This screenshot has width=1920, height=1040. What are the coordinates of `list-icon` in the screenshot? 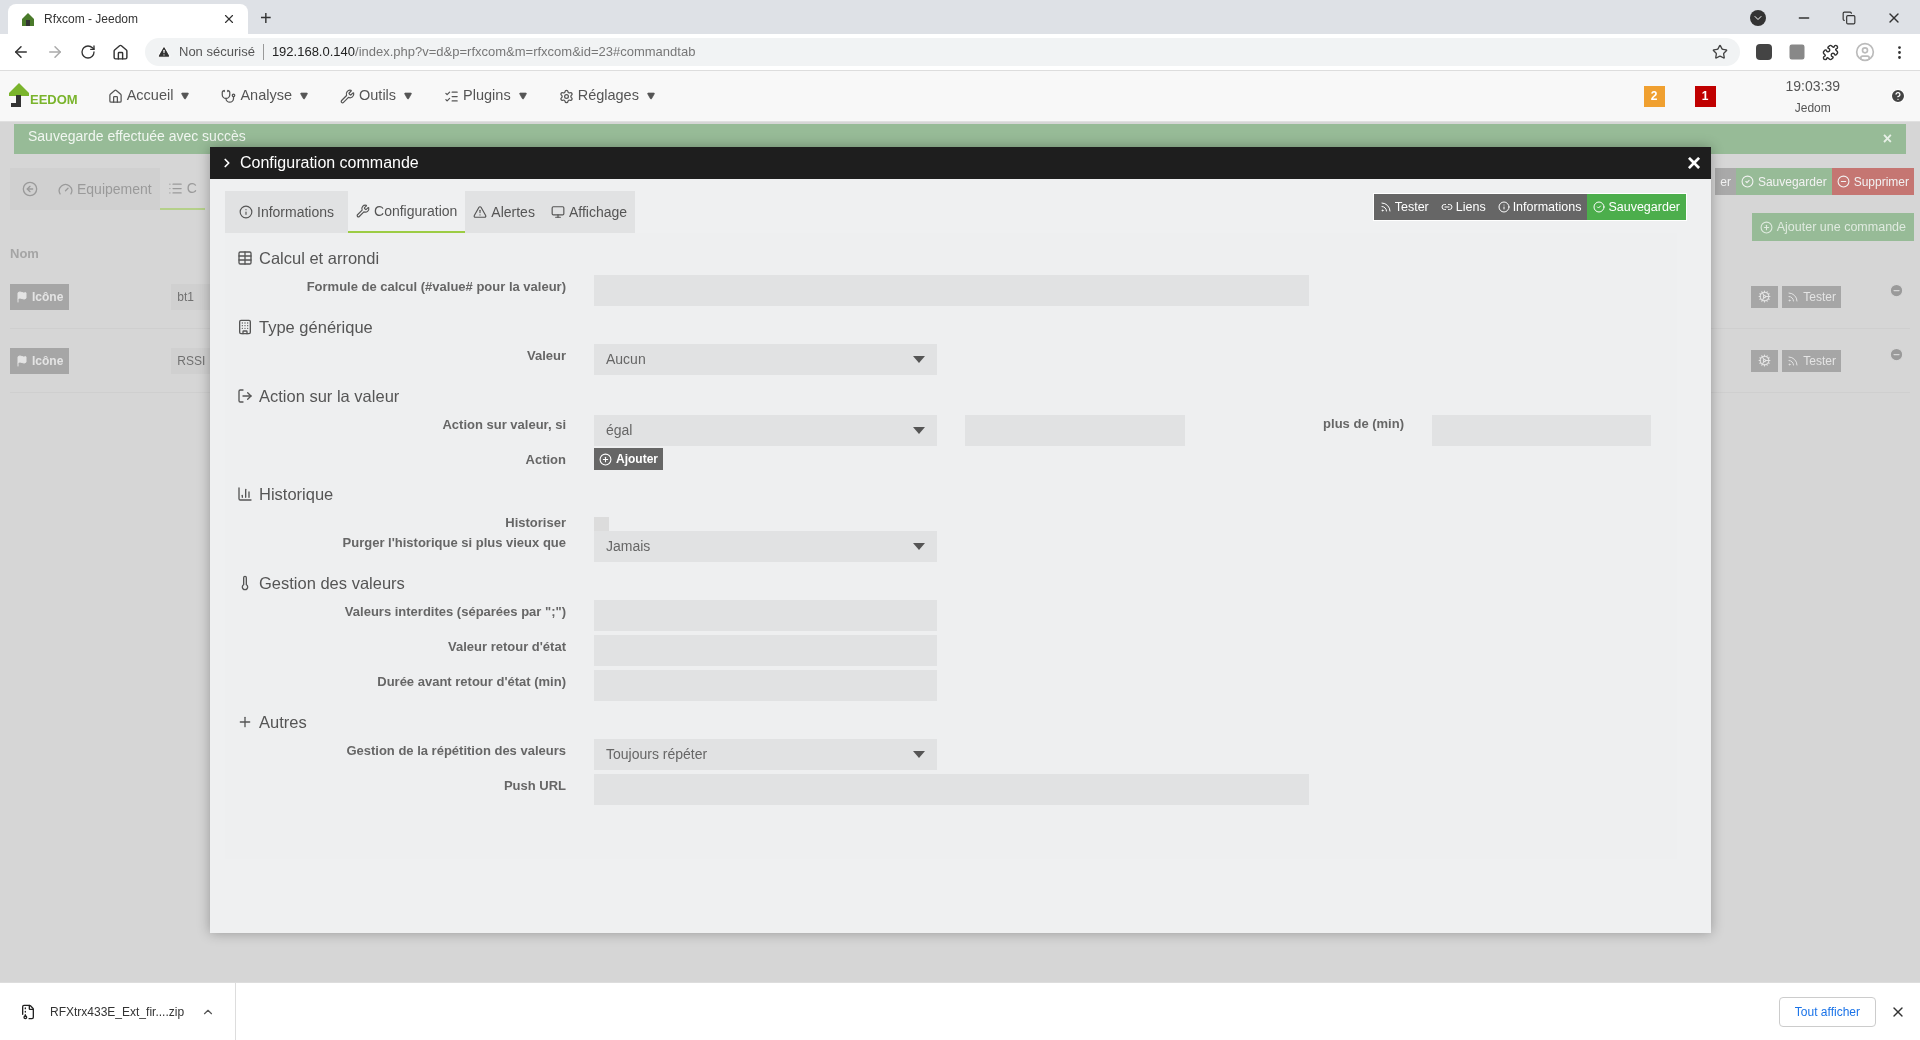 It's located at (175, 188).